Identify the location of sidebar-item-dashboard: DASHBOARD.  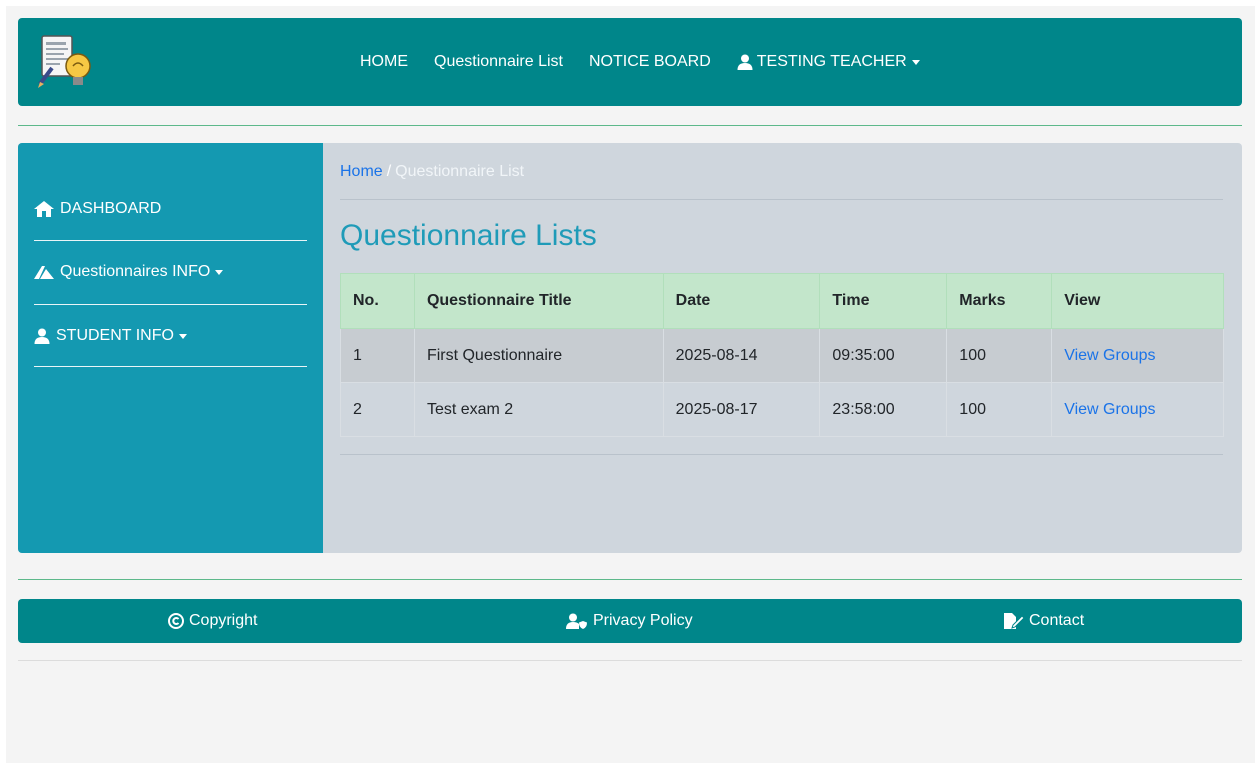
(170, 209).